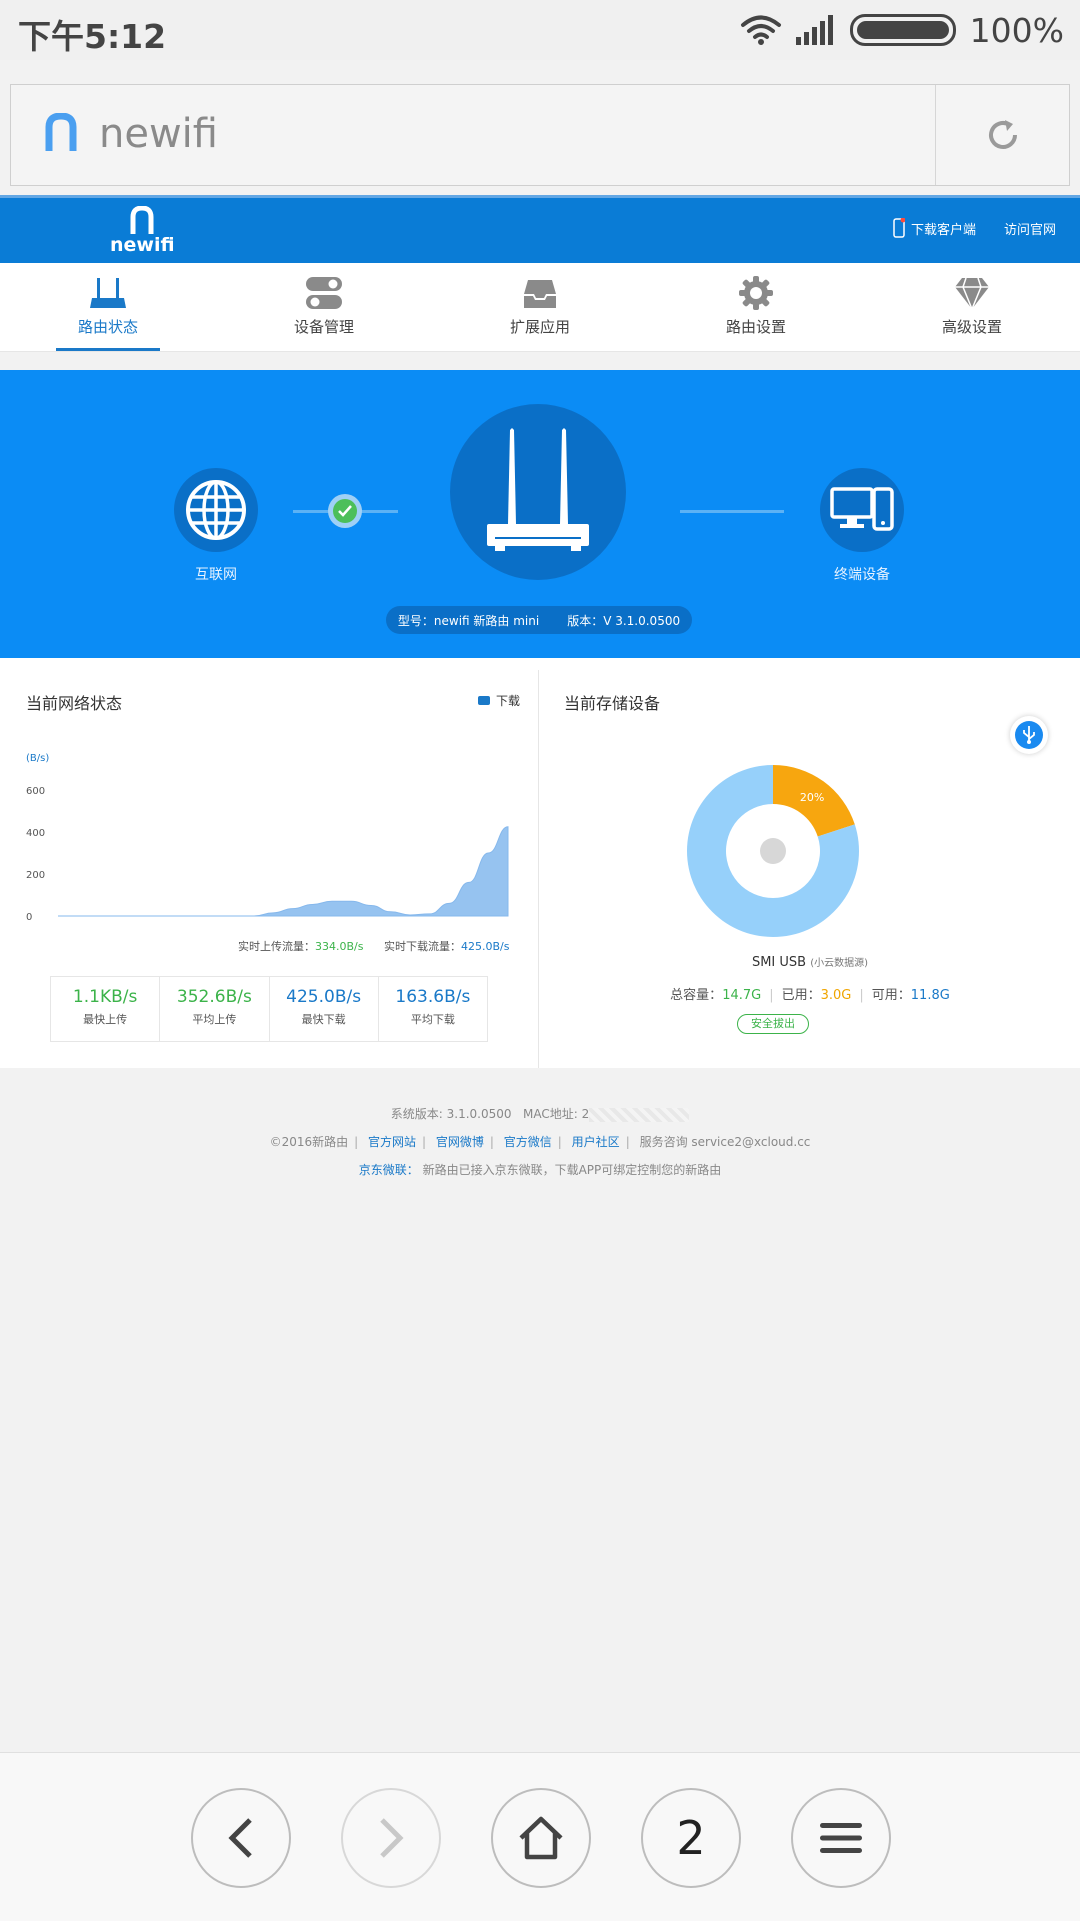  I want to click on stat-max-upload: 1.1KB/s 最快上传, so click(106, 1009).